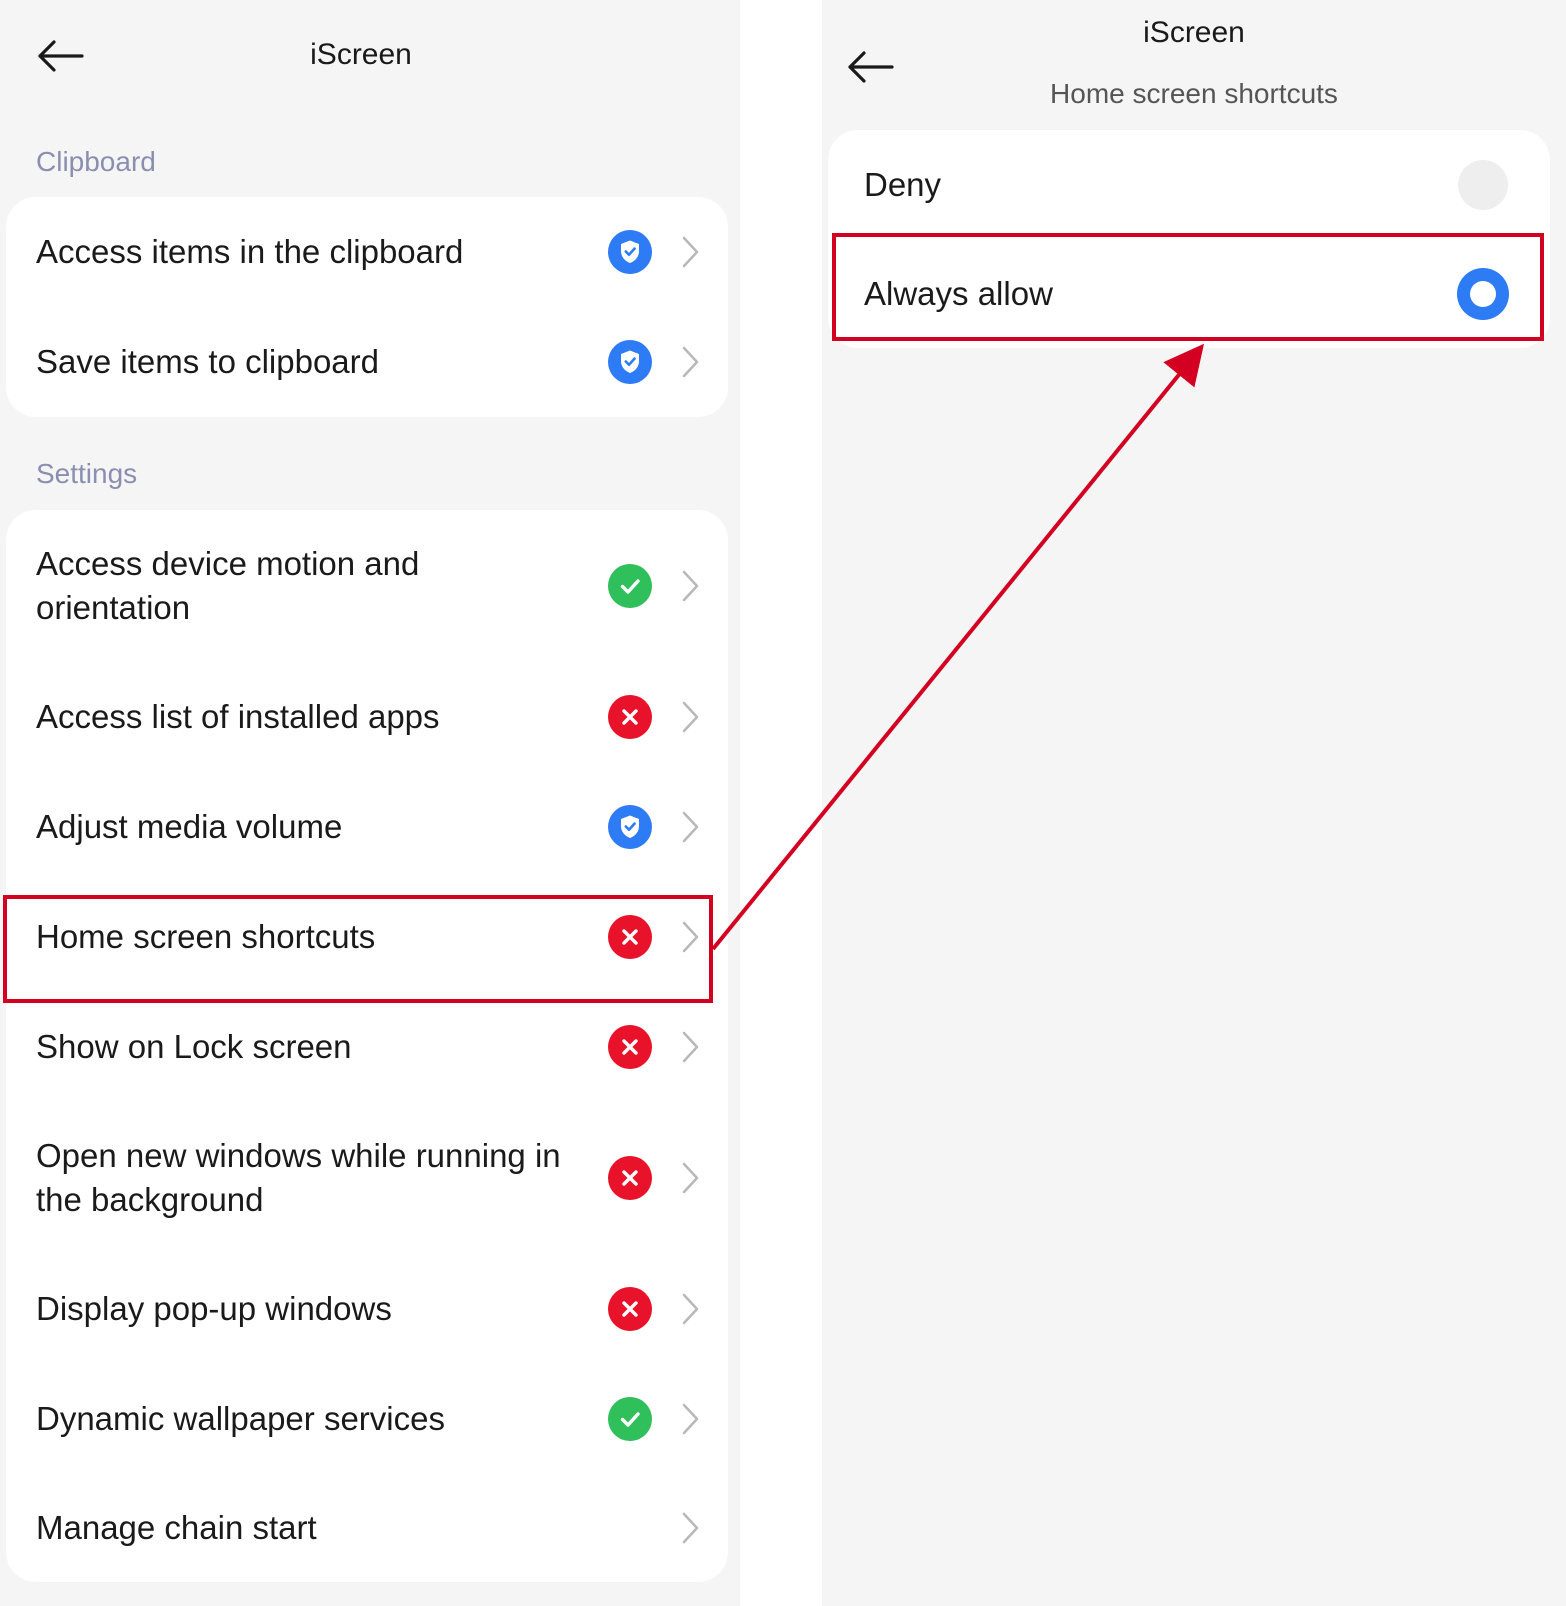 This screenshot has height=1606, width=1566. What do you see at coordinates (87, 473) in the screenshot?
I see `section-label-settings: Settings` at bounding box center [87, 473].